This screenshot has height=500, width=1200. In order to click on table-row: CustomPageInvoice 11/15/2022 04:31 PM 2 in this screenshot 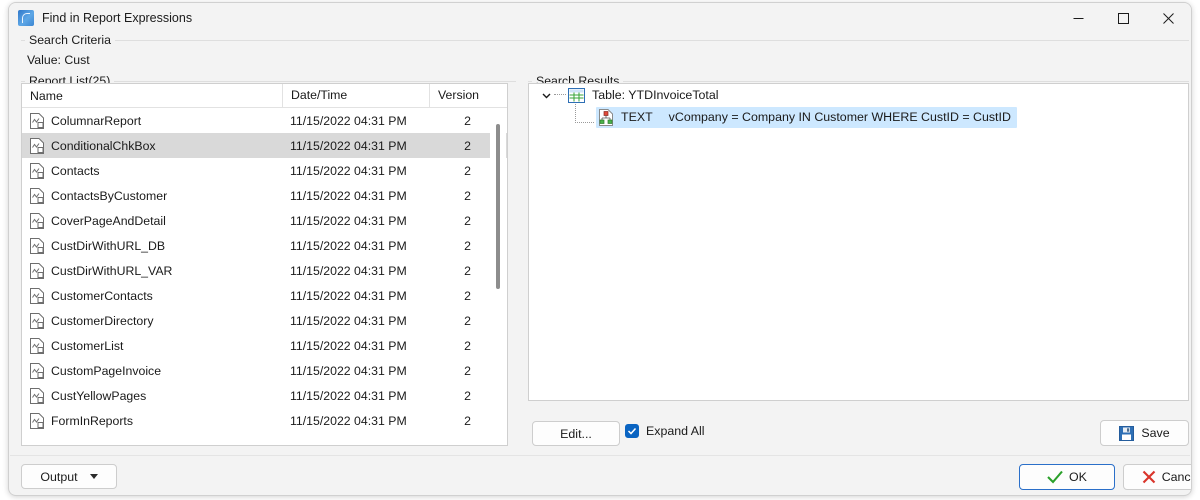, I will do `click(264, 370)`.